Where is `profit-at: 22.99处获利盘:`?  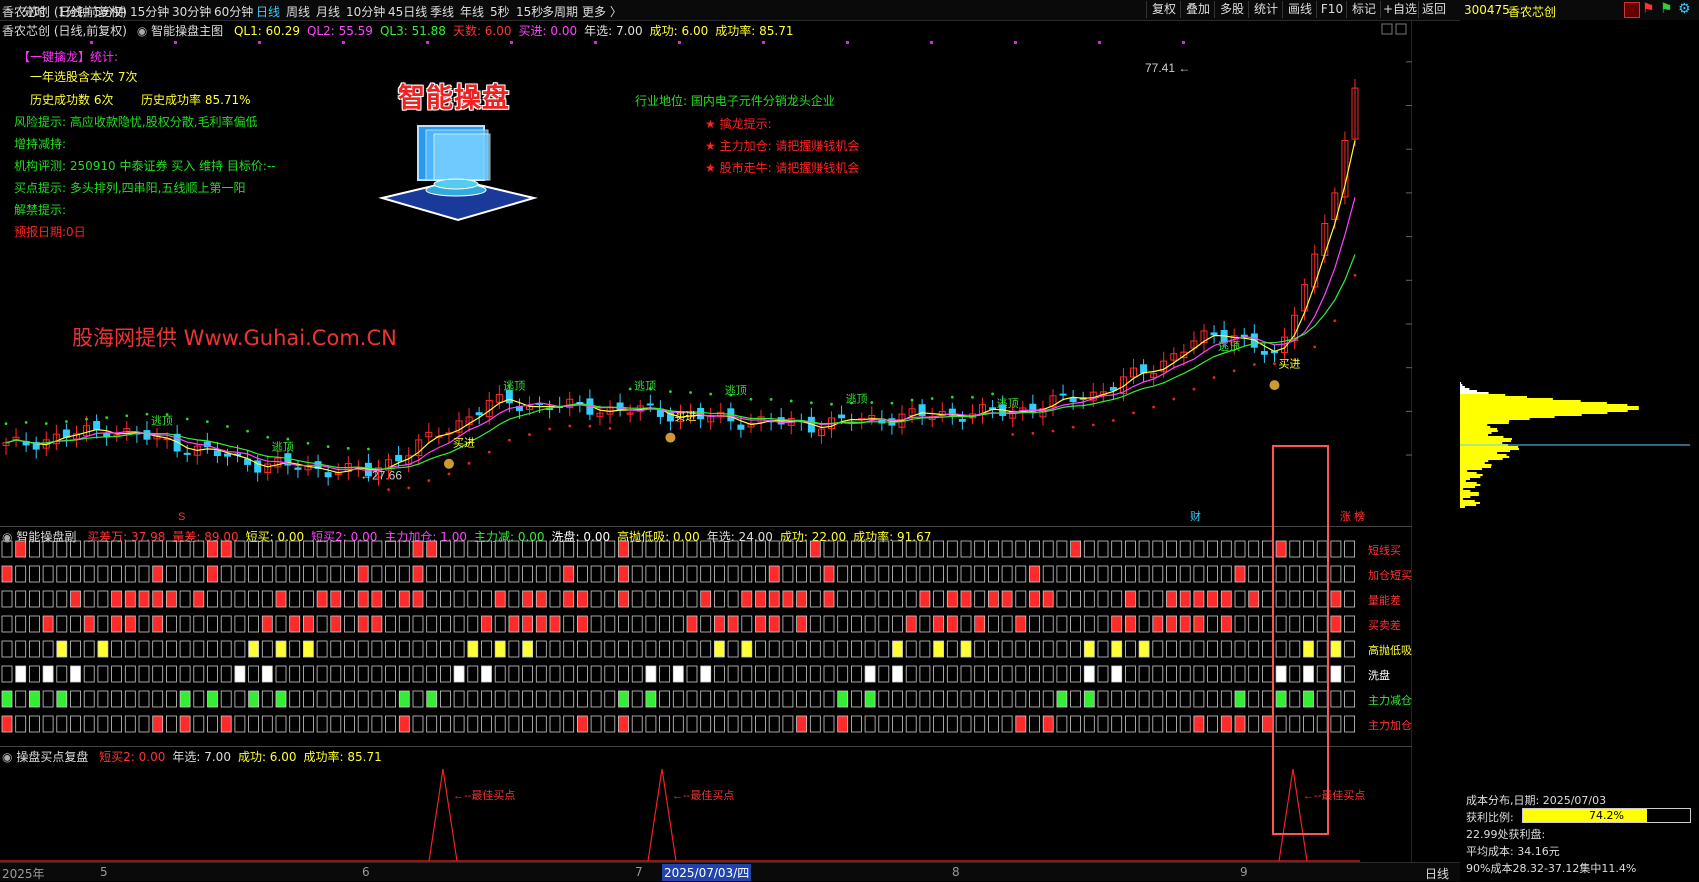 profit-at: 22.99处获利盘: is located at coordinates (1506, 834).